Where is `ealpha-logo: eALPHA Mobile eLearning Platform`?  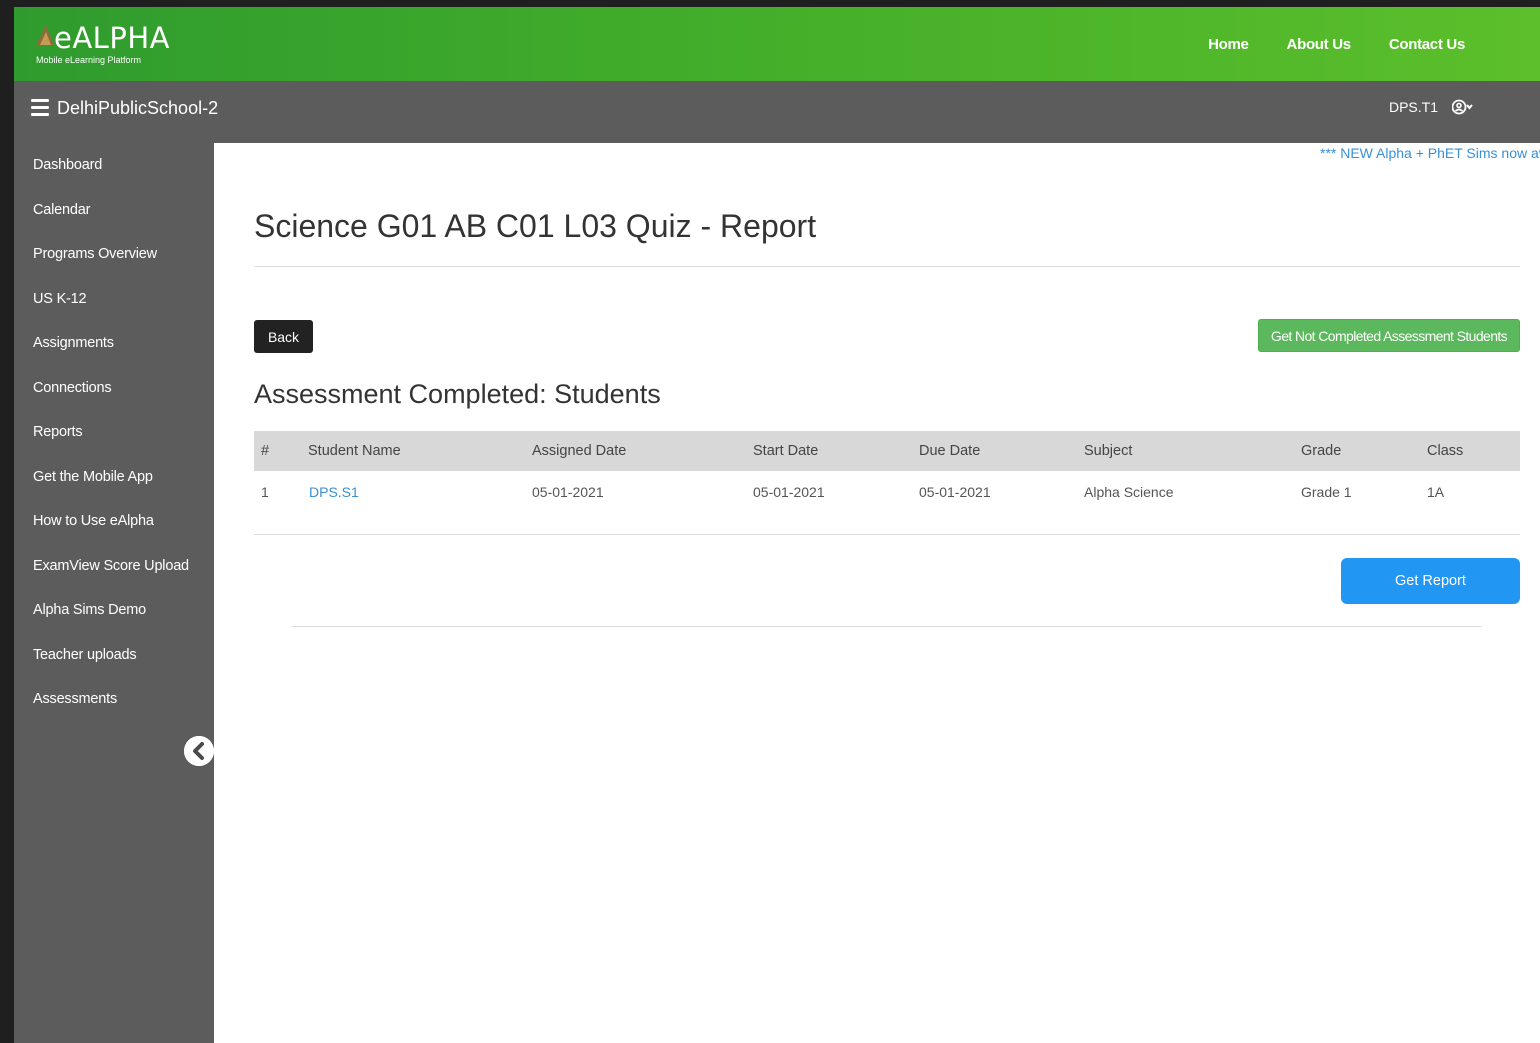
ealpha-logo: eALPHA Mobile eLearning Platform is located at coordinates (114, 45).